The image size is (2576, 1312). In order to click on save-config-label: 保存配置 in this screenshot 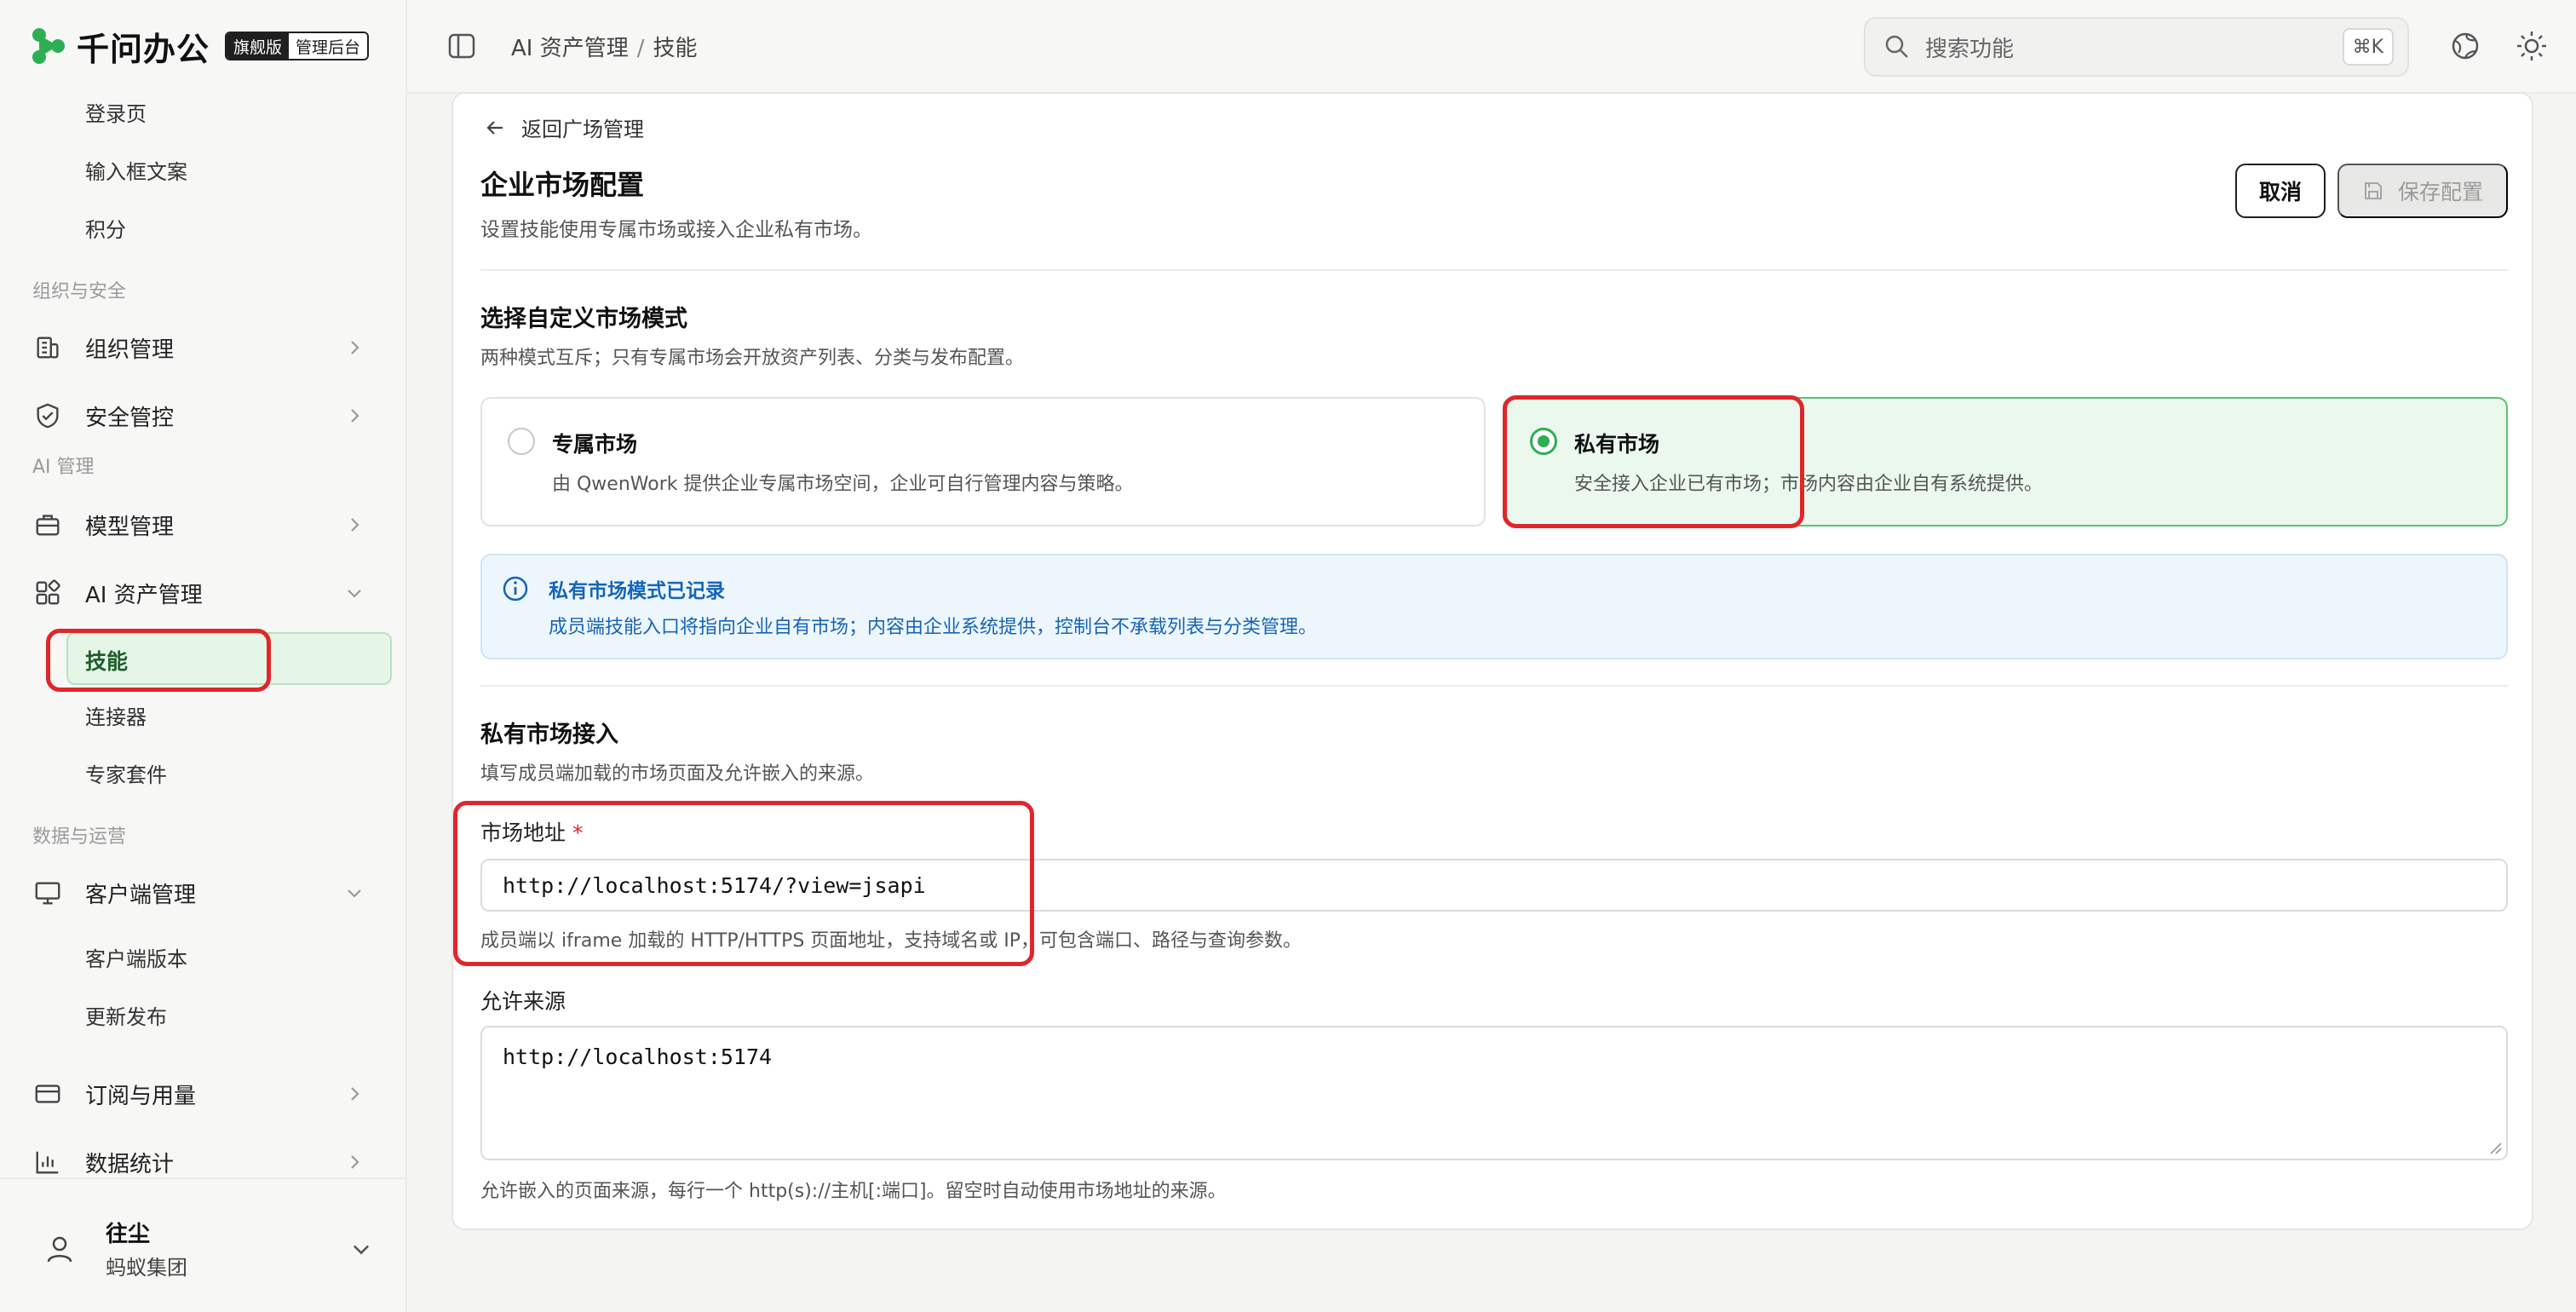, I will do `click(2440, 192)`.